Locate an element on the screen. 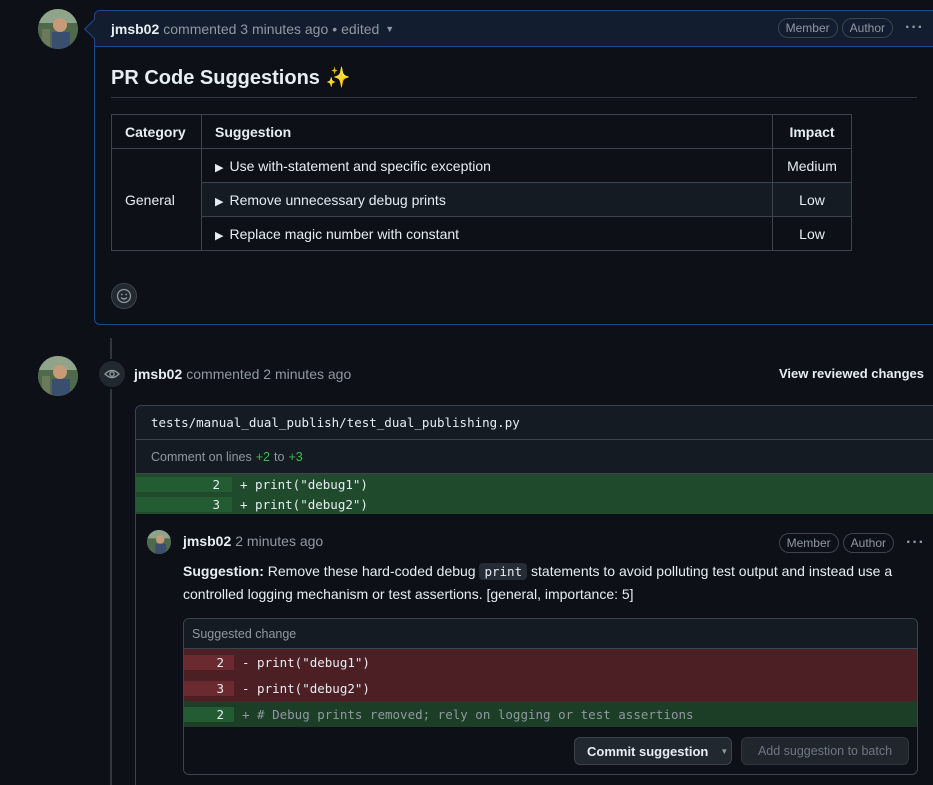 The height and width of the screenshot is (785, 933). smiley-icon is located at coordinates (124, 296).